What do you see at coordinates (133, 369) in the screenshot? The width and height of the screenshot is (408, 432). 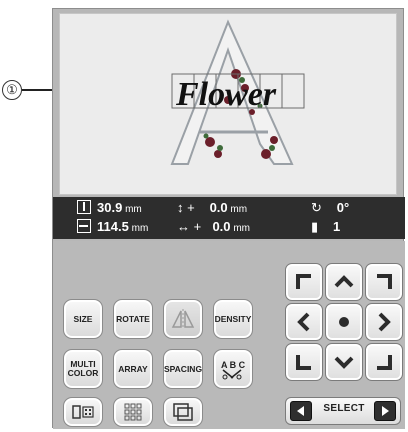 I see `array-button: ARRAY` at bounding box center [133, 369].